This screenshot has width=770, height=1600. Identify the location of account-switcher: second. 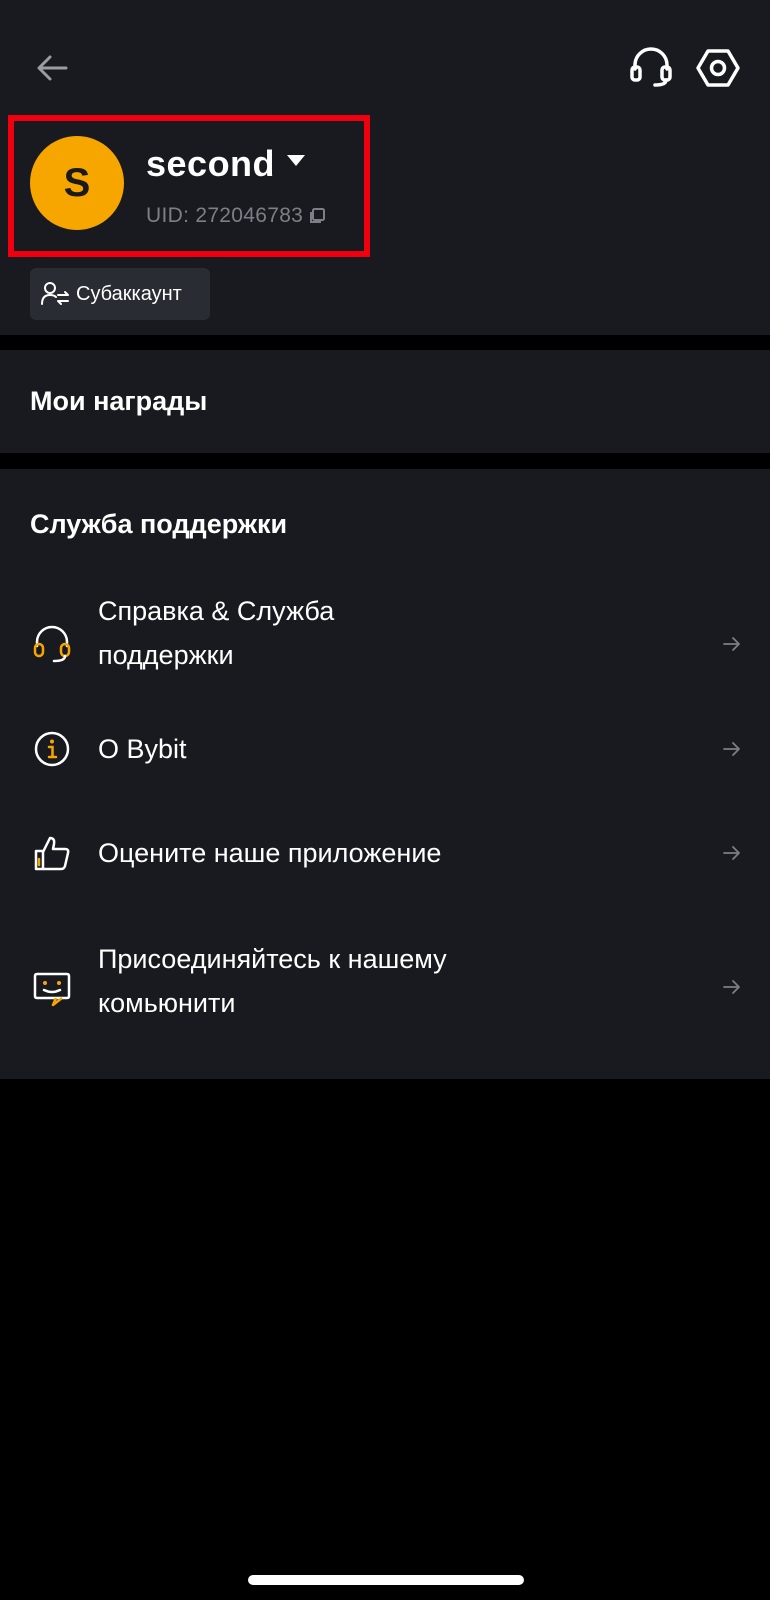
(226, 164).